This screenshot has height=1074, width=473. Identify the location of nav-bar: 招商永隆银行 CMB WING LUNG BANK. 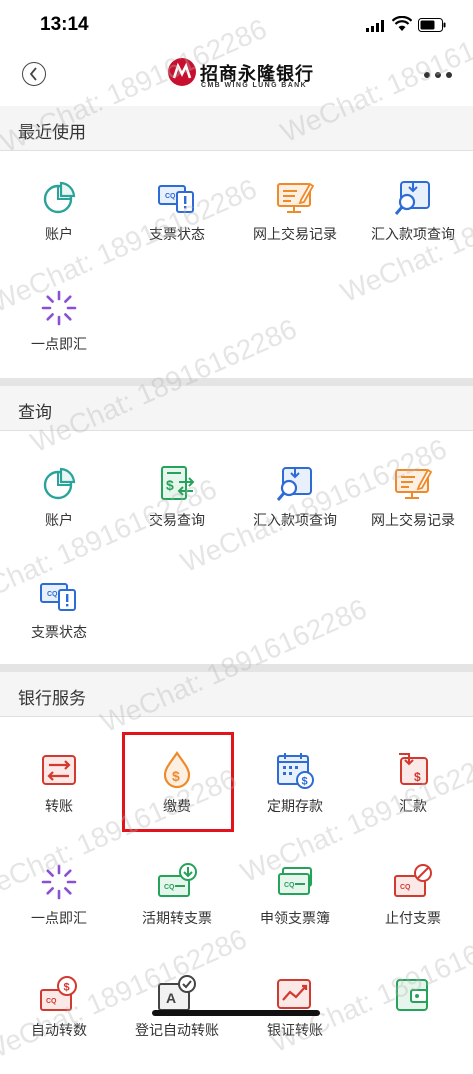
(236, 75).